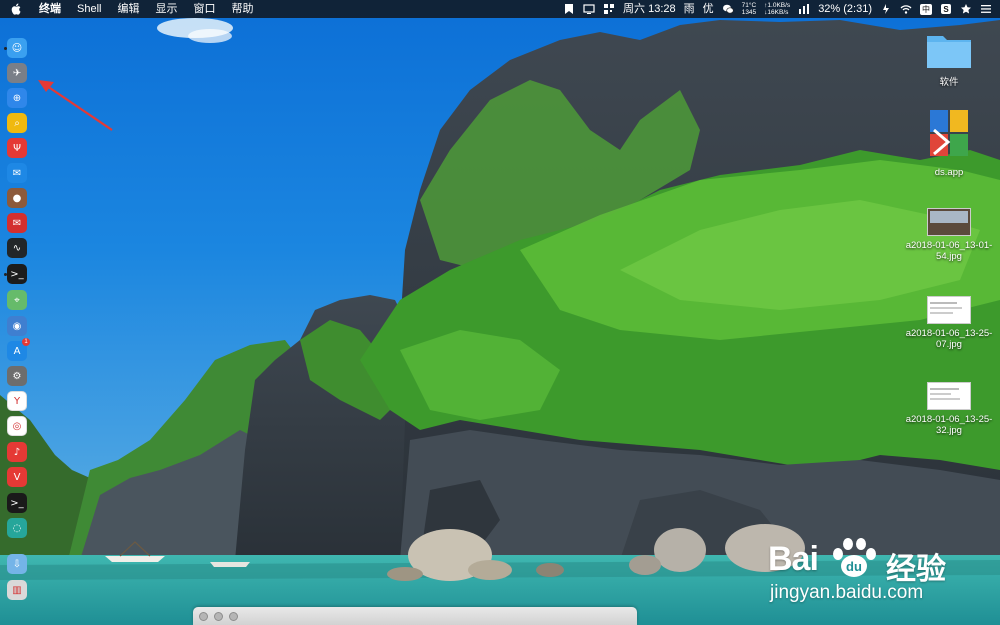 The height and width of the screenshot is (625, 1000). Describe the element at coordinates (689, 9) in the screenshot. I see `weather: 雨` at that location.